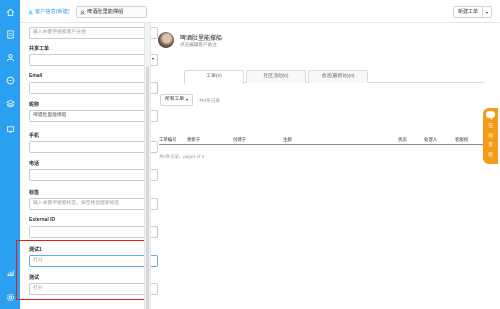 Image resolution: width=500 pixels, height=309 pixels. I want to click on email-field, so click(93, 88).